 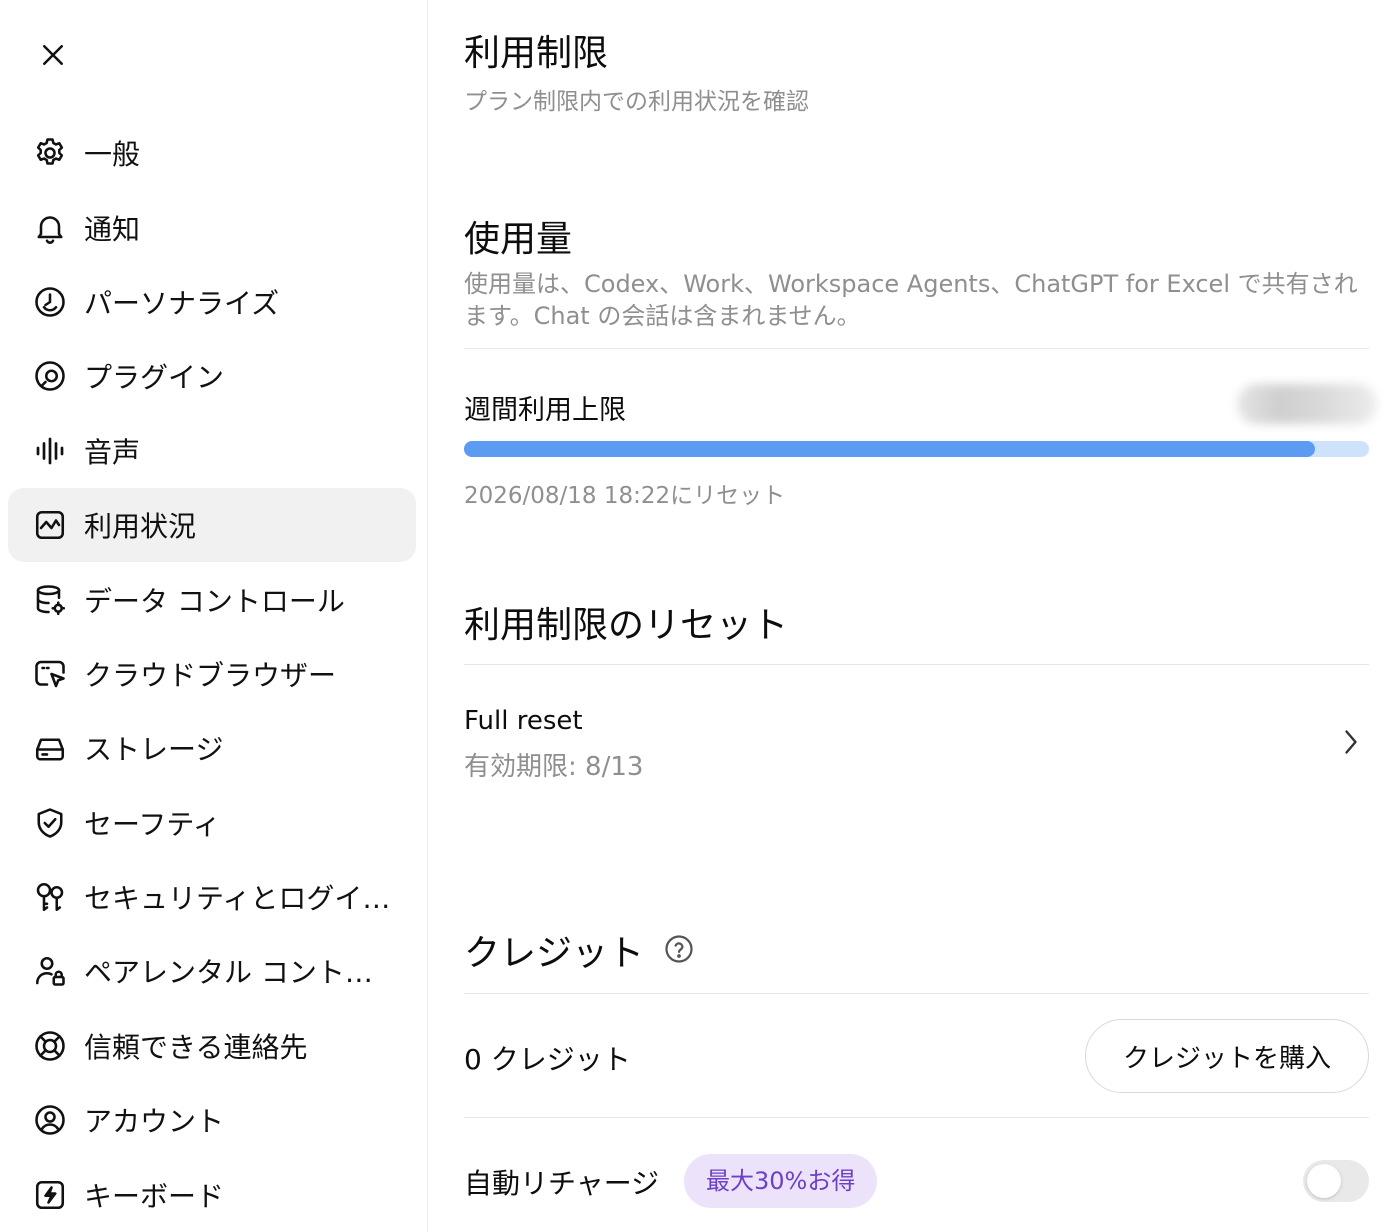 What do you see at coordinates (626, 625) in the screenshot?
I see `reset-heading: 利用制限のリセット` at bounding box center [626, 625].